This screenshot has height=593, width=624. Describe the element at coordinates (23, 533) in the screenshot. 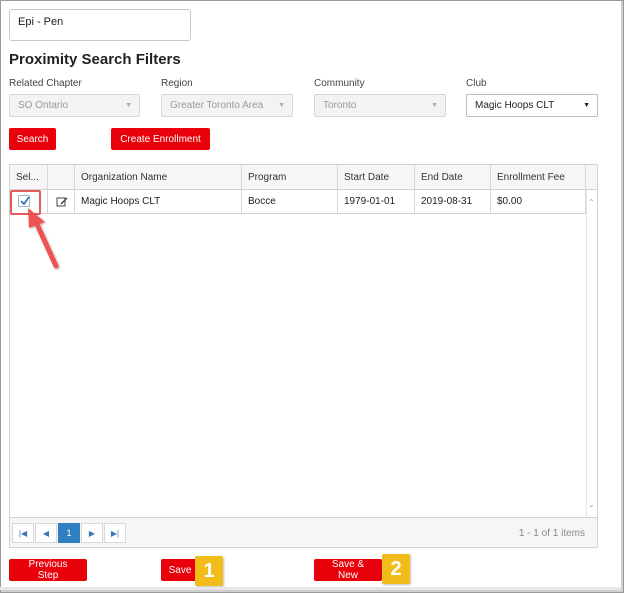

I see `first-page-icon: |◀` at that location.